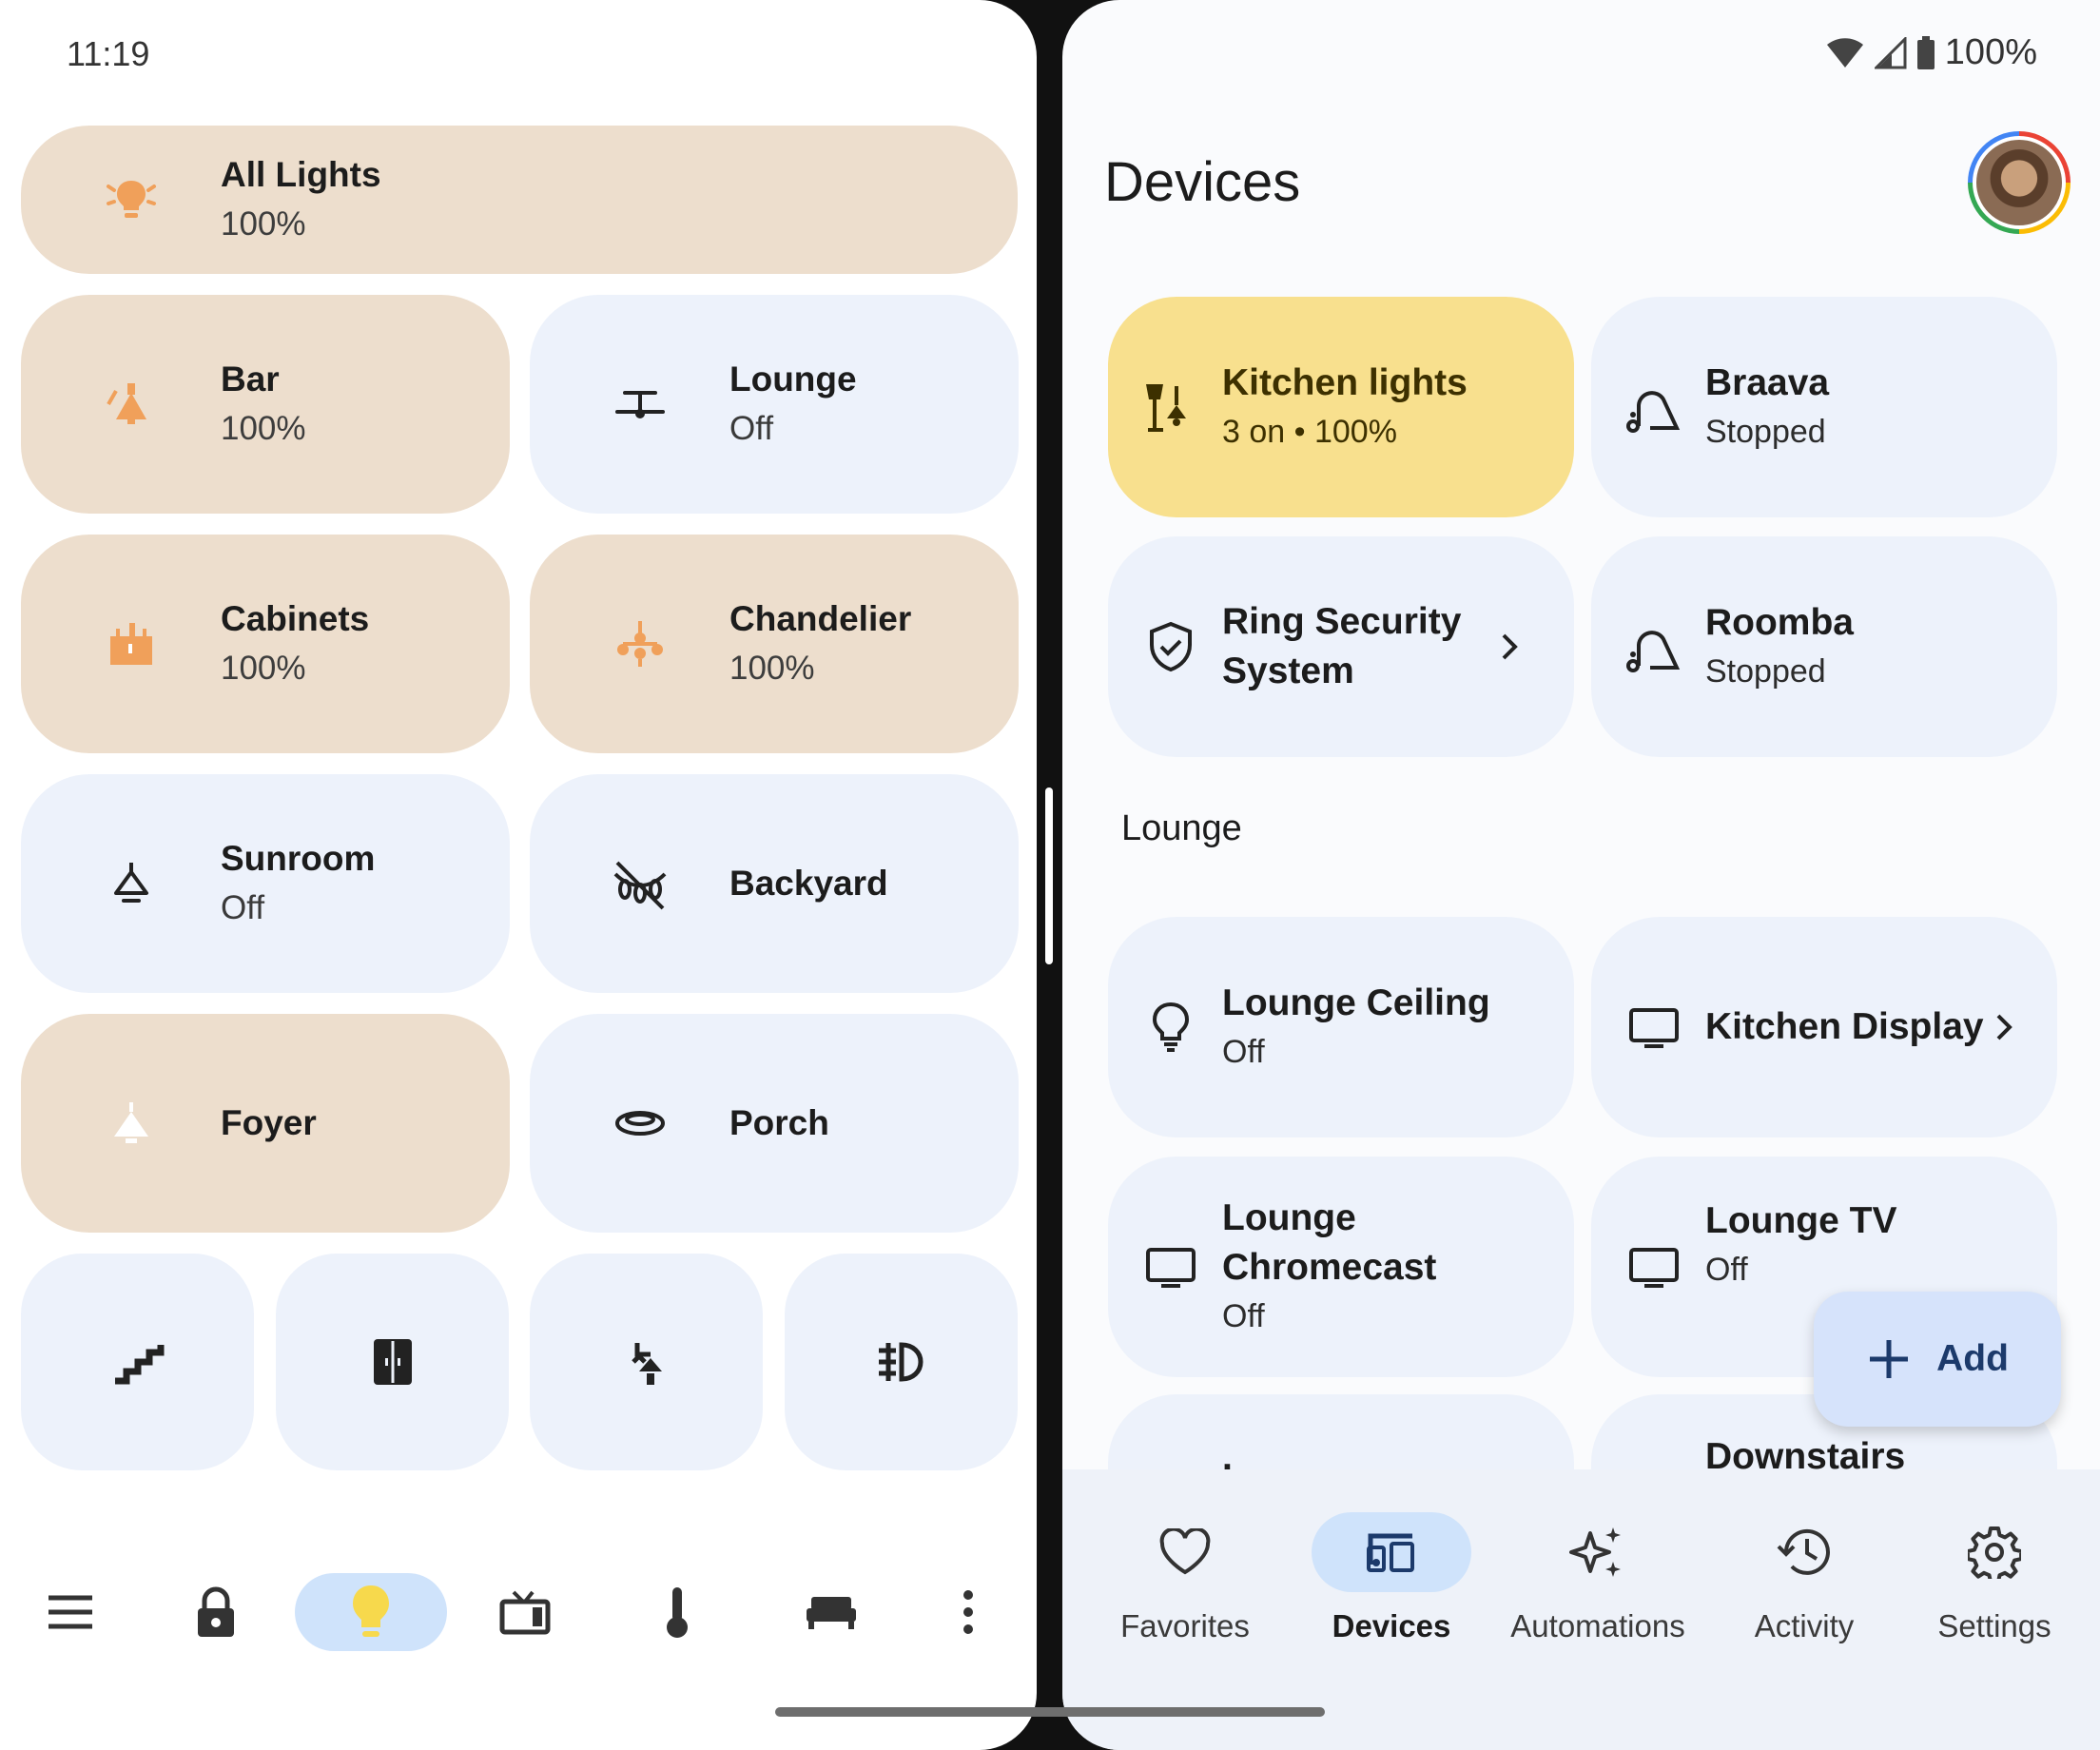  Describe the element at coordinates (774, 644) in the screenshot. I see `light-tile-chandelier: Chandelier 100%` at that location.